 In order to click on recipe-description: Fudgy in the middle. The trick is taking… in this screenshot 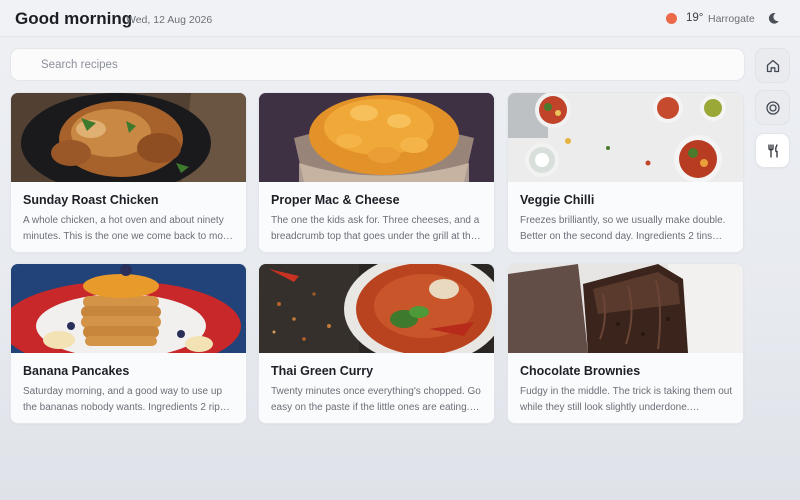, I will do `click(626, 399)`.